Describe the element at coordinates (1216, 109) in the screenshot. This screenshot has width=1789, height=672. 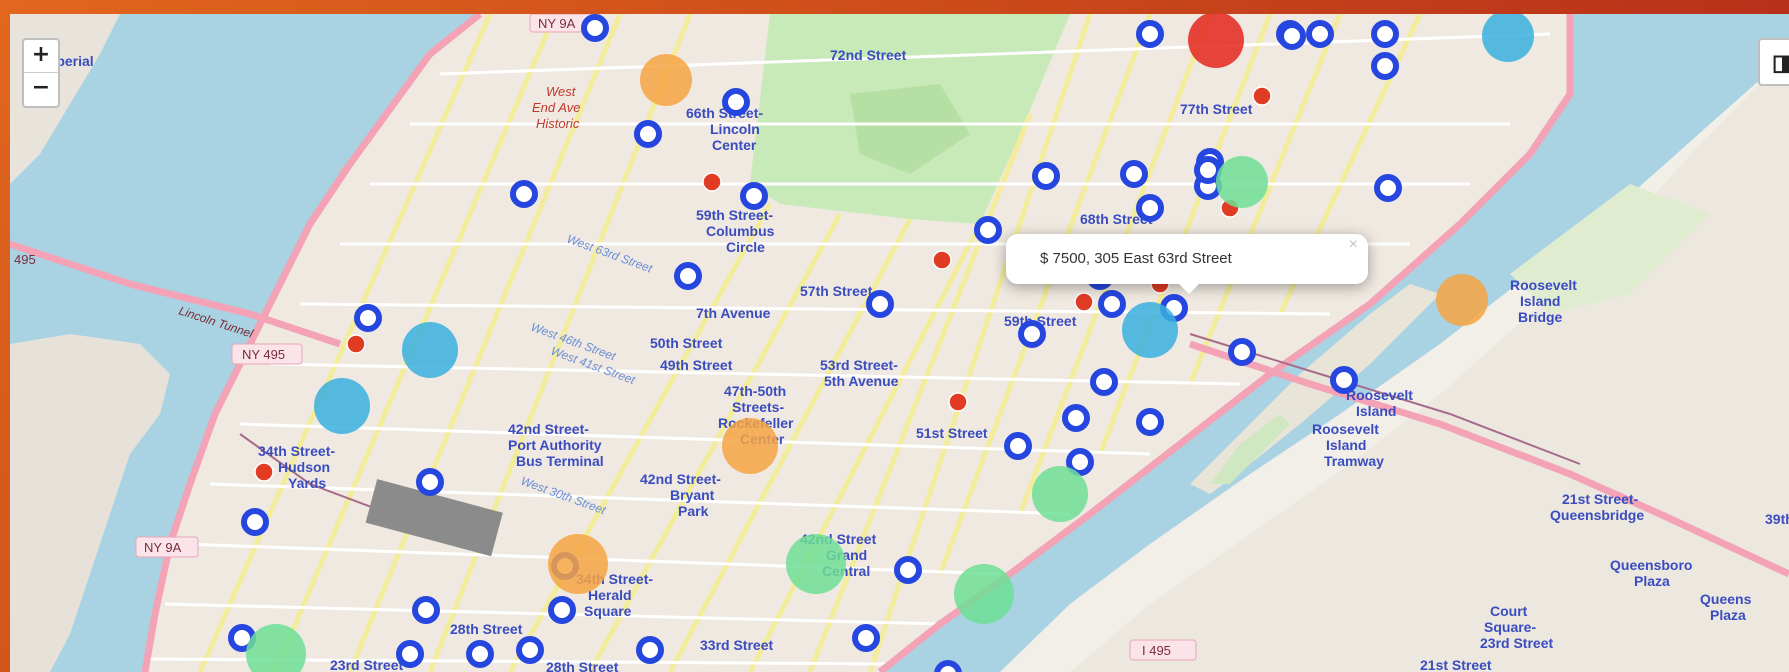
I see `map-label: 77th Street` at that location.